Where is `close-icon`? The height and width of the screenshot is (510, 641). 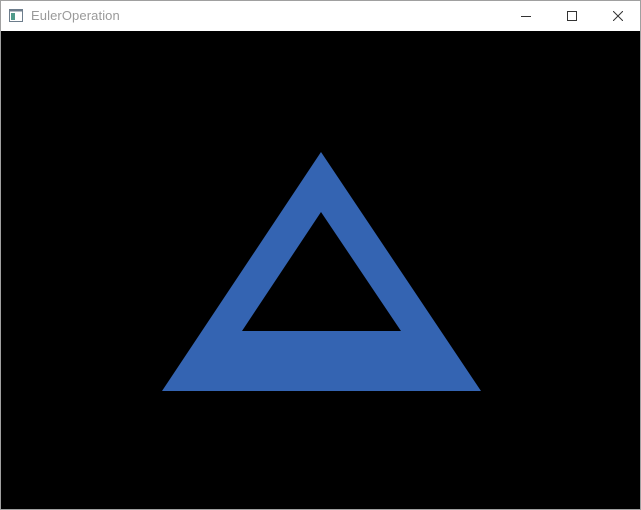
close-icon is located at coordinates (618, 16).